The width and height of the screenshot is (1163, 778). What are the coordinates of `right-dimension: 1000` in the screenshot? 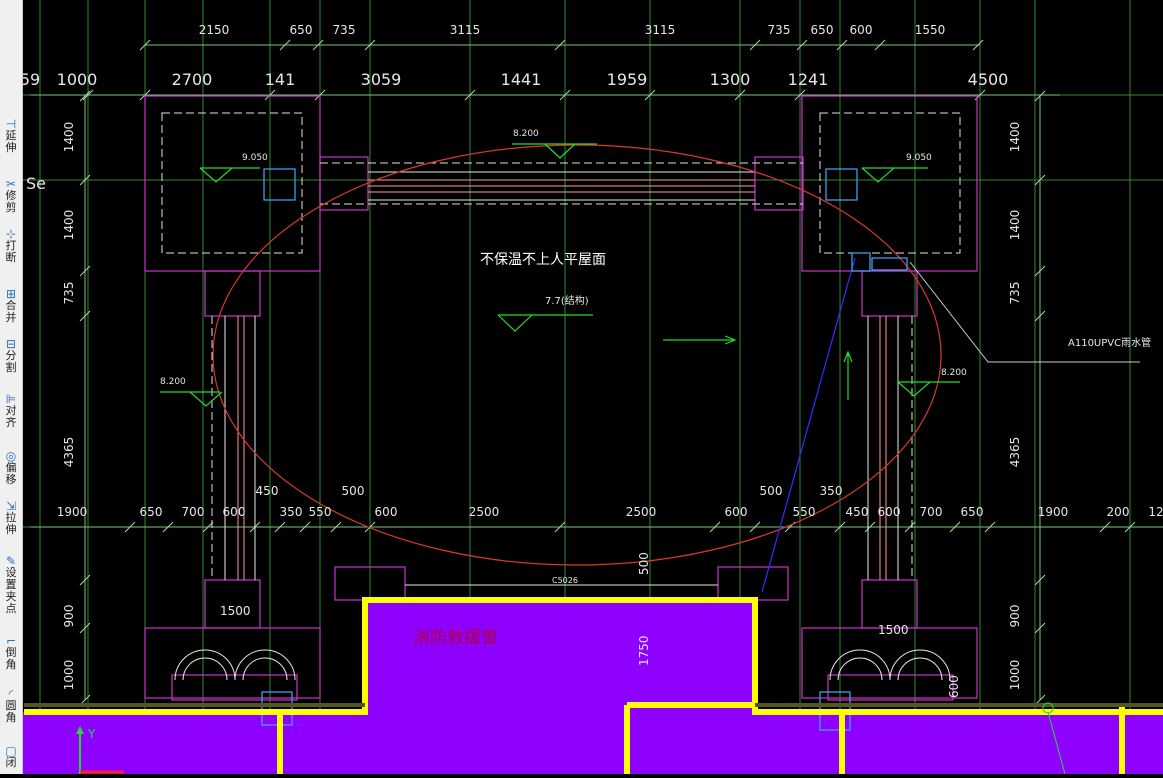 It's located at (1015, 675).